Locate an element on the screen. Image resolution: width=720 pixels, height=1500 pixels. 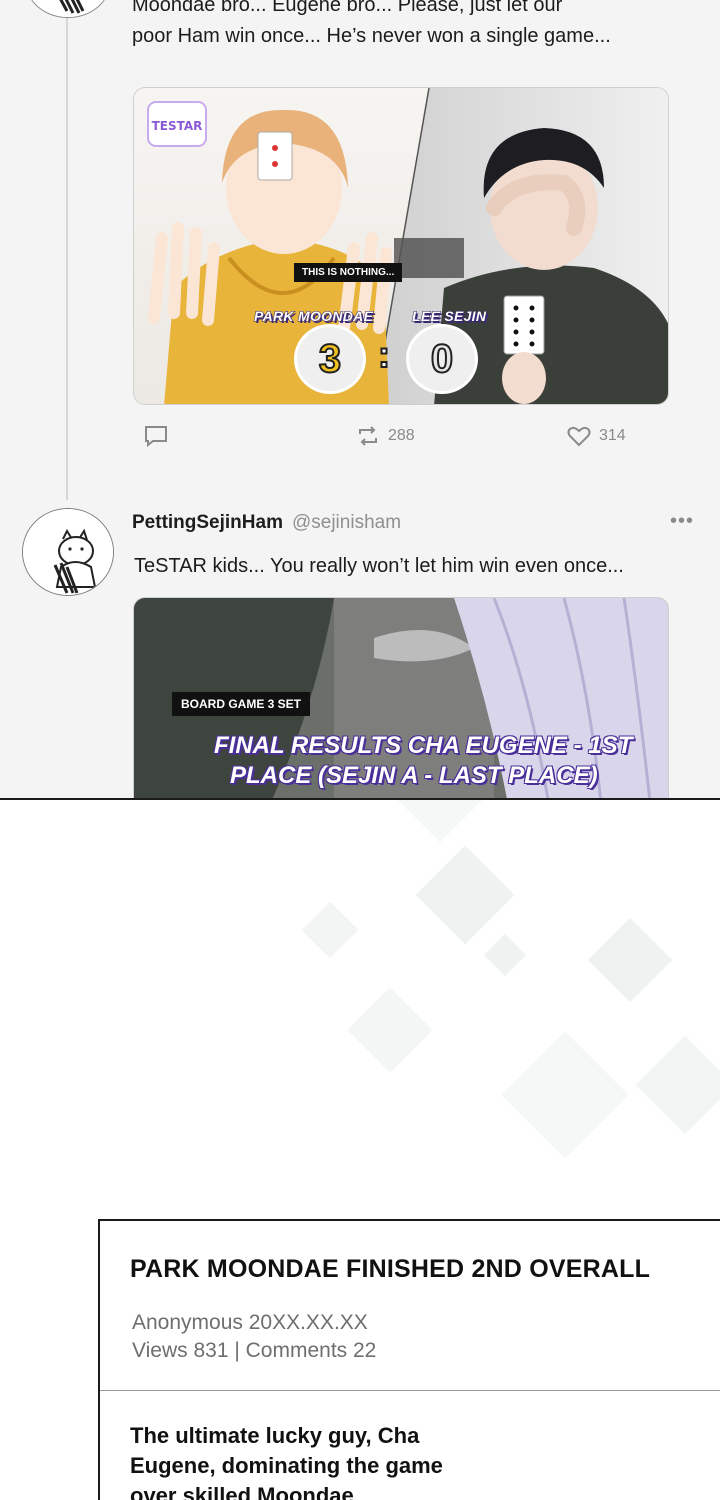
post-body-line: Eugene, dominating the game is located at coordinates (286, 1465).